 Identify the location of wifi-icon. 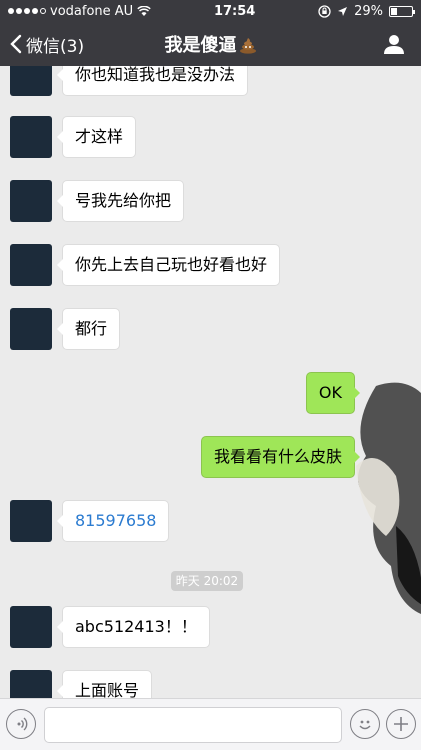
(144, 10).